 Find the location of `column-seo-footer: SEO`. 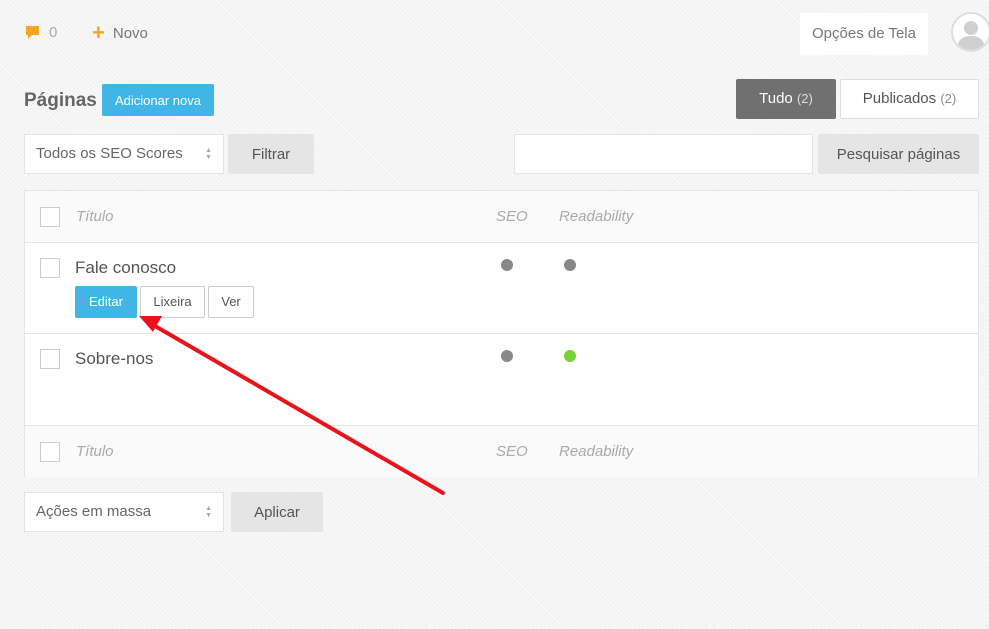

column-seo-footer: SEO is located at coordinates (512, 451).